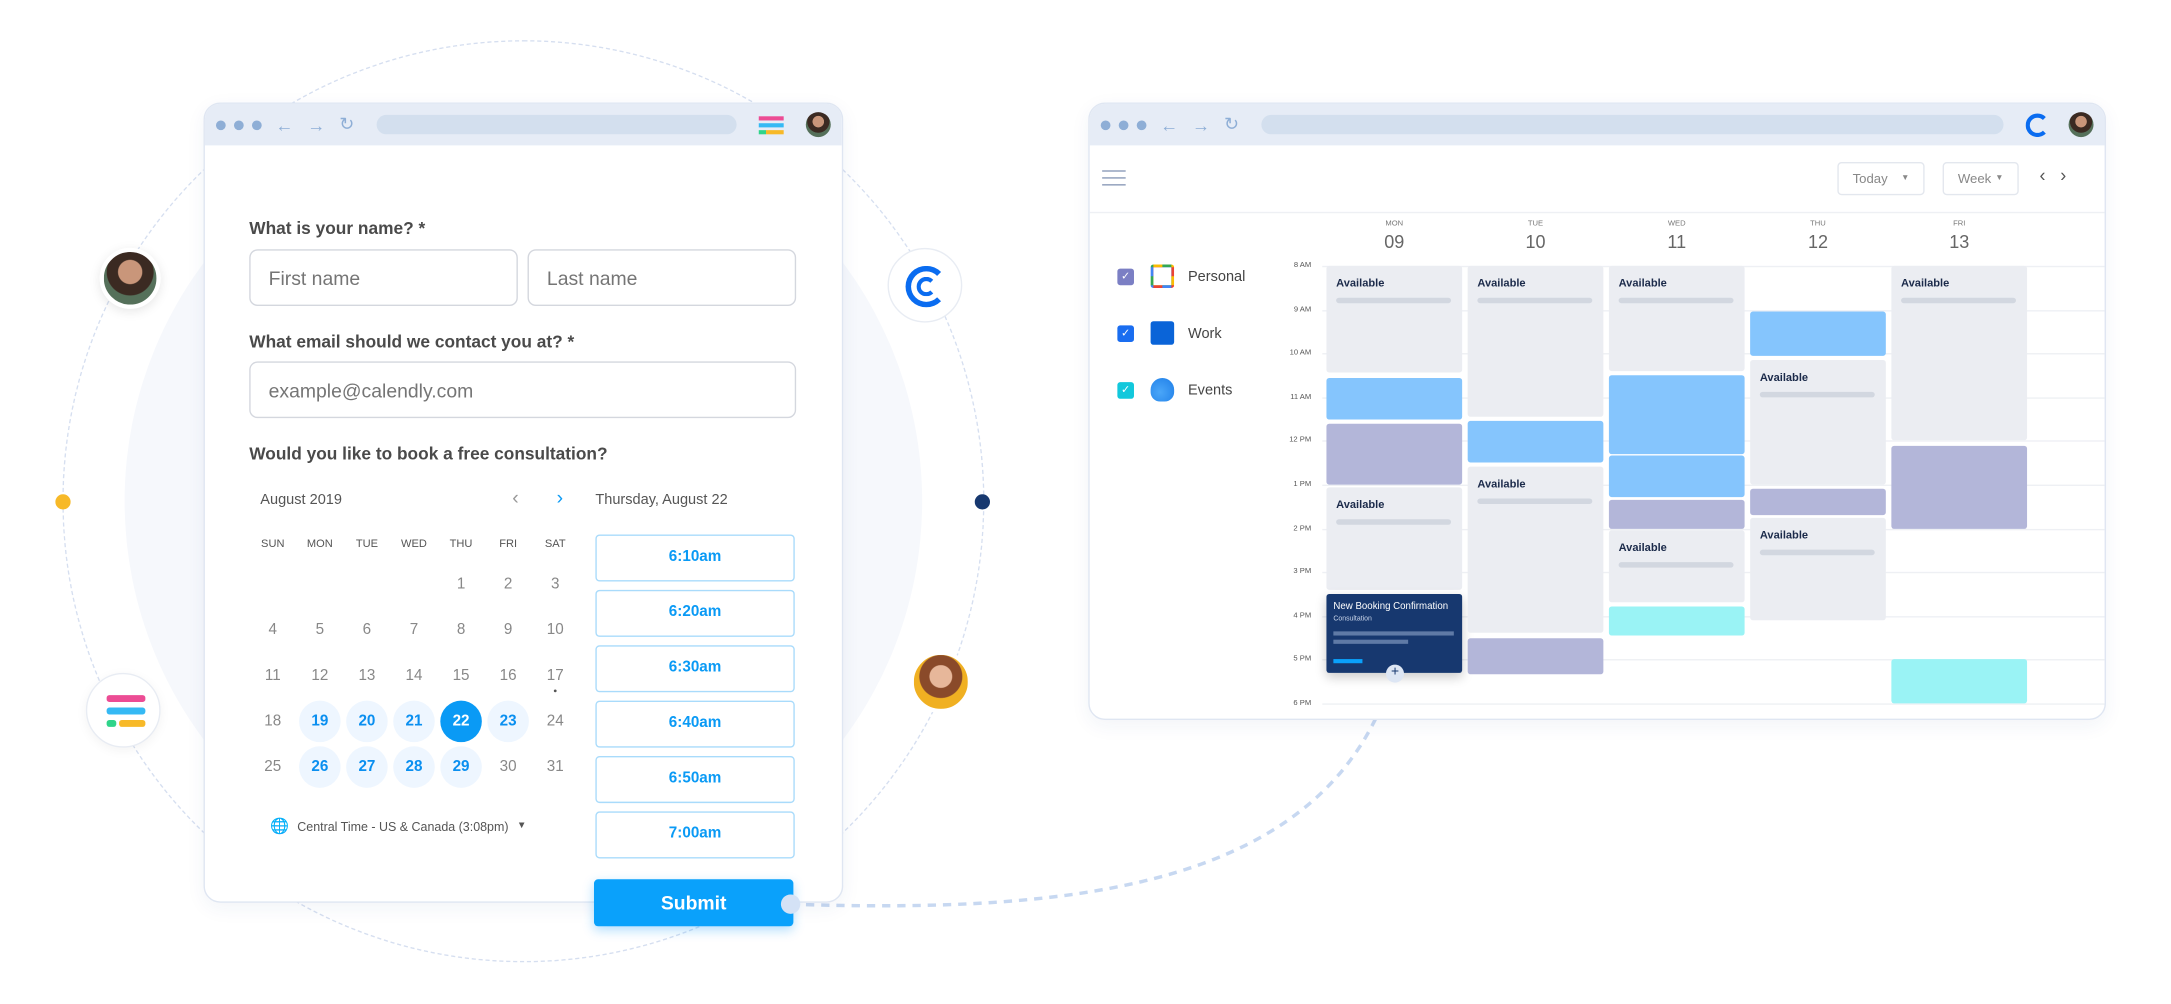  What do you see at coordinates (412, 342) in the screenshot?
I see `email-label: What email should we contact you at? *` at bounding box center [412, 342].